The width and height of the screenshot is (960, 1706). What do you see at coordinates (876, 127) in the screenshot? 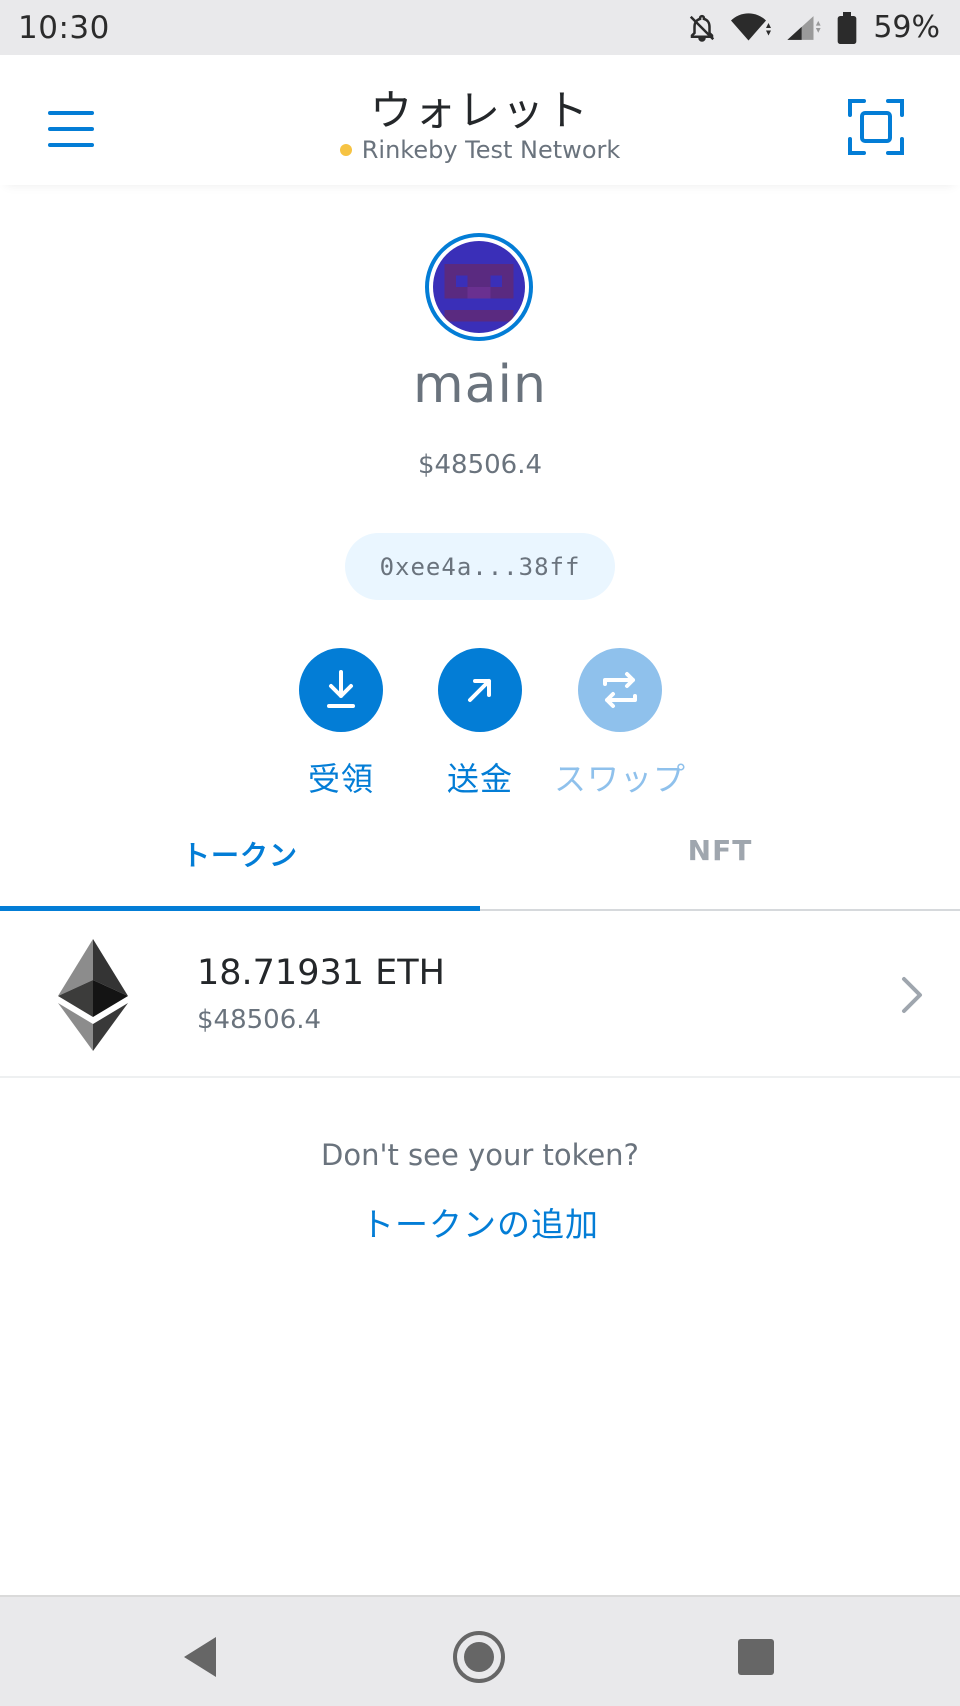
I see `qr-scan-icon` at bounding box center [876, 127].